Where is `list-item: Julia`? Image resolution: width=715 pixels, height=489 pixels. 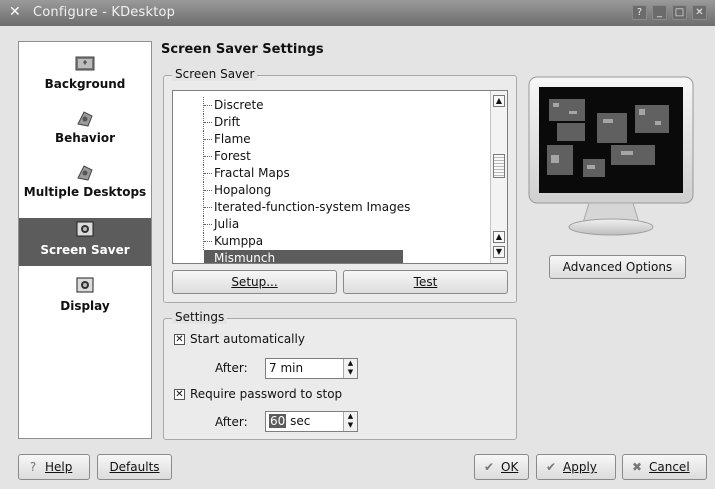 list-item: Julia is located at coordinates (331, 224).